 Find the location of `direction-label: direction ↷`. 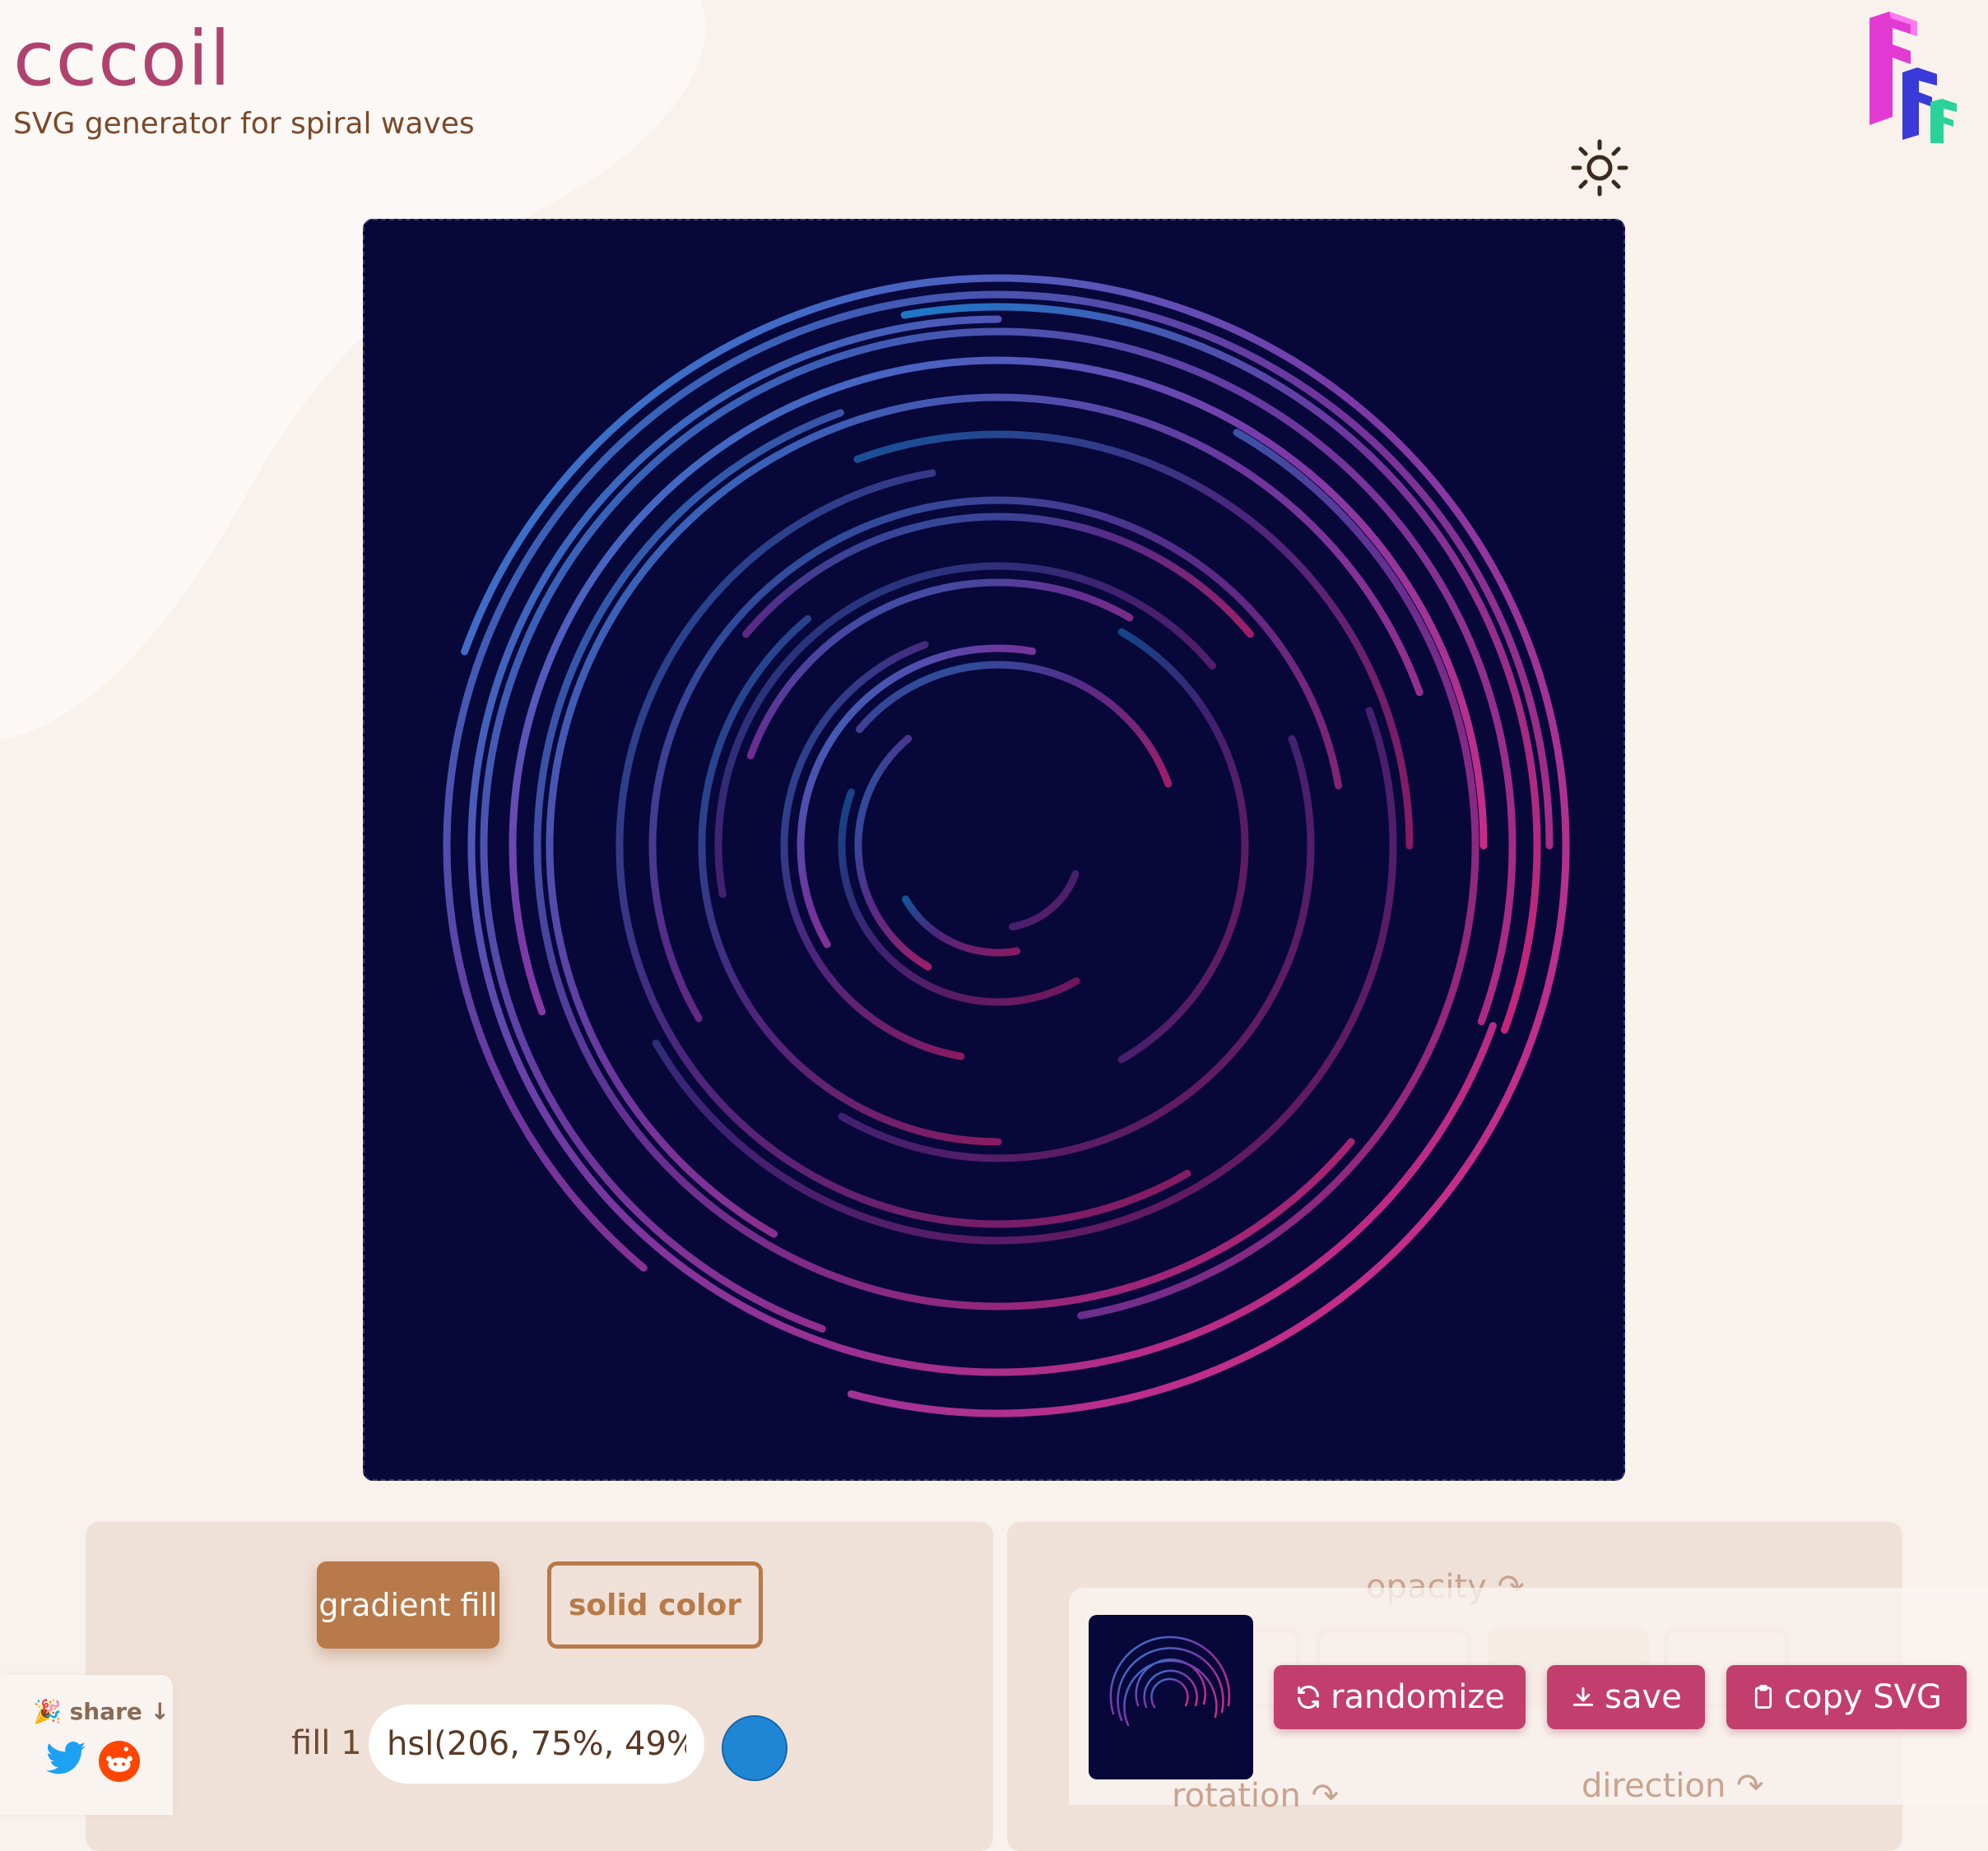

direction-label: direction ↷ is located at coordinates (1673, 1786).